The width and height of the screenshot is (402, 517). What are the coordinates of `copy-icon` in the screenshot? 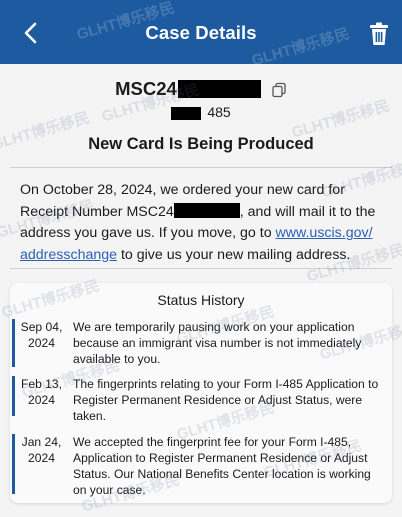 It's located at (279, 90).